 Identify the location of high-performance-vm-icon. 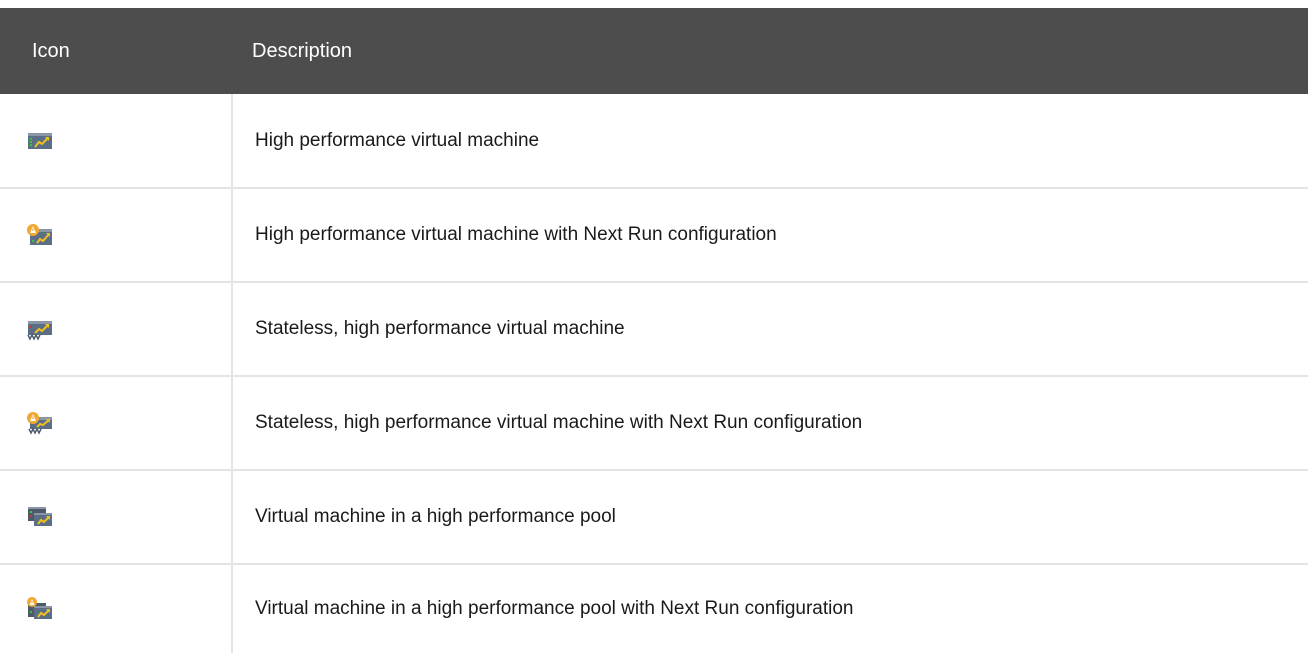
(40, 141).